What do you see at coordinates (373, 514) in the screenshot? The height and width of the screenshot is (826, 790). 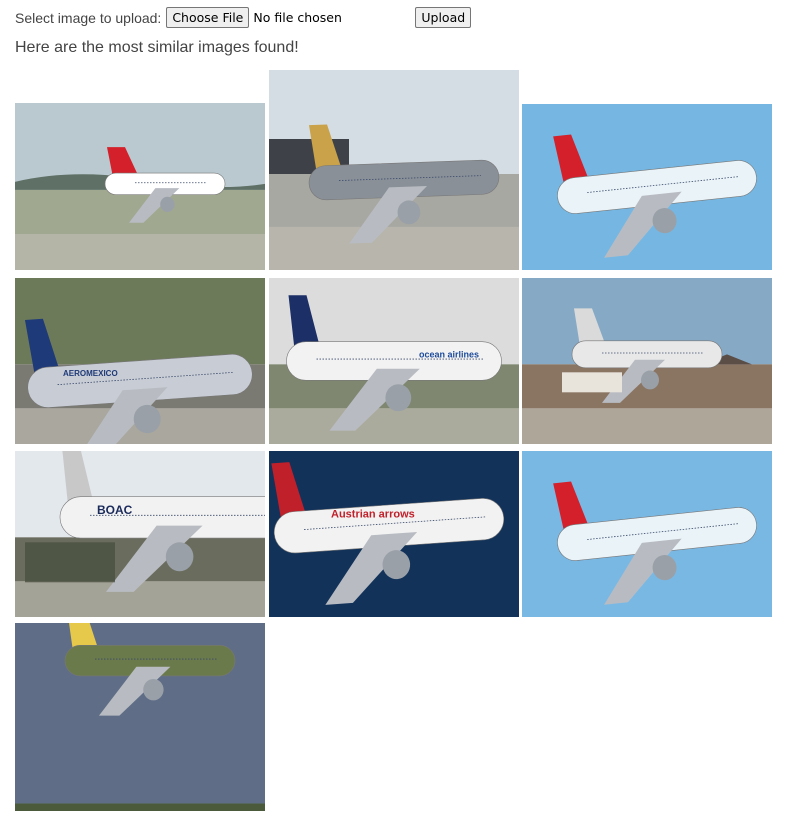 I see `livery-text: Austrian arrows` at bounding box center [373, 514].